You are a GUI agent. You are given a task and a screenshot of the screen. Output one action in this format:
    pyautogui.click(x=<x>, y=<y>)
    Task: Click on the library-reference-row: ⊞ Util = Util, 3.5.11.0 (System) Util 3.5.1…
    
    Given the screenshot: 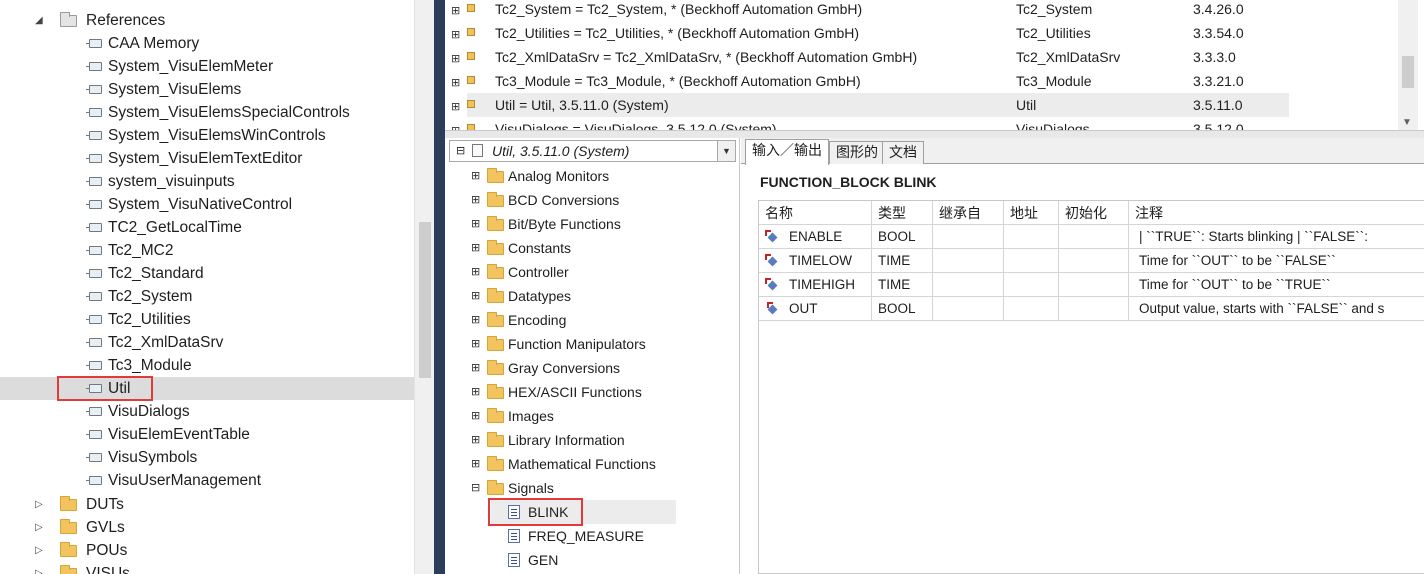 What is the action you would take?
    pyautogui.click(x=922, y=108)
    